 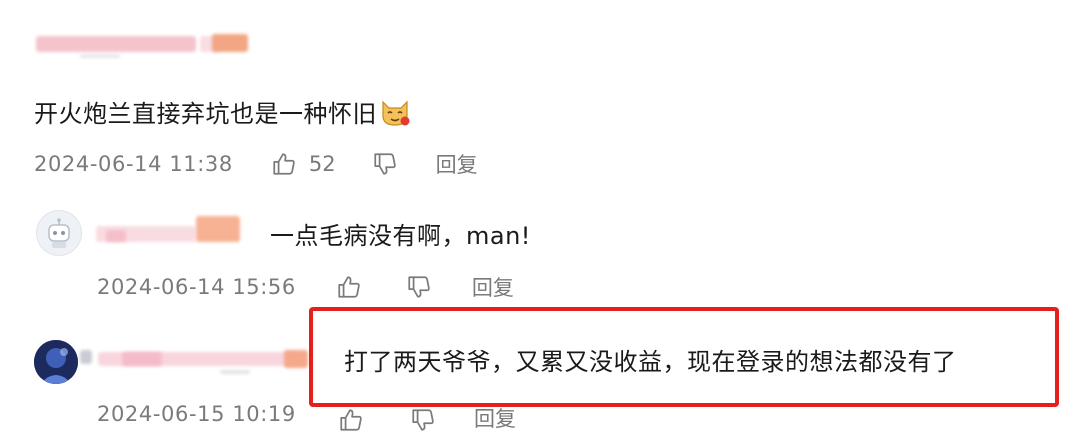 I want to click on comment-meta: 2024-06-15 10:19, so click(x=196, y=414).